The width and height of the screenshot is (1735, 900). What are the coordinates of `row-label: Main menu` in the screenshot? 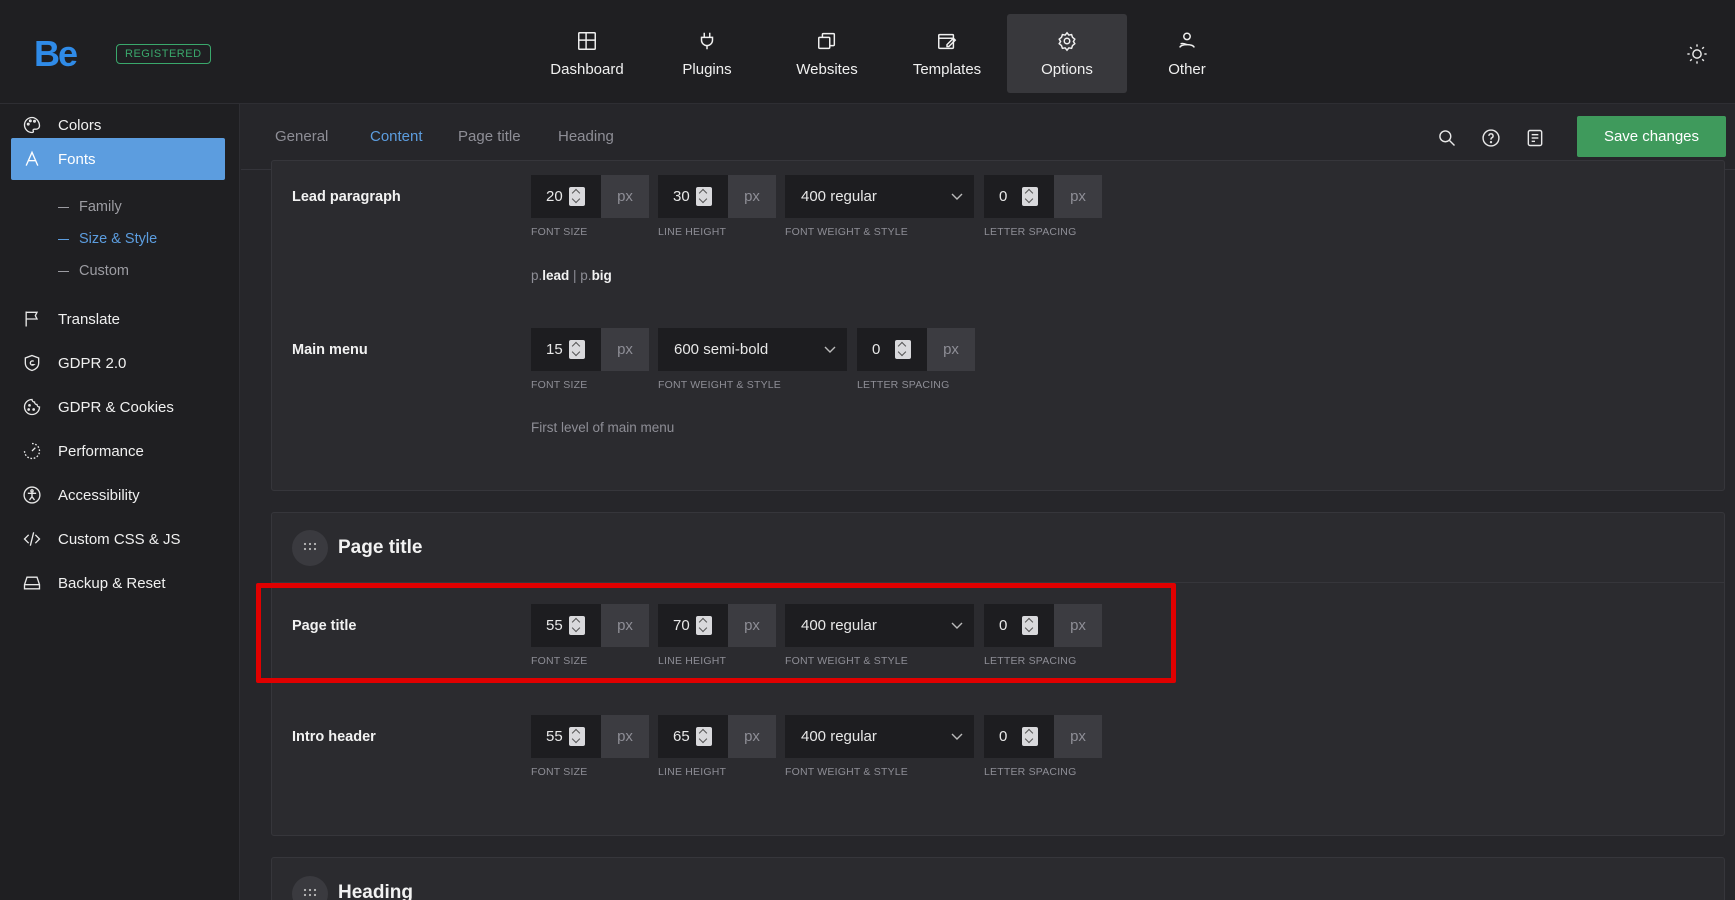 It's located at (330, 350).